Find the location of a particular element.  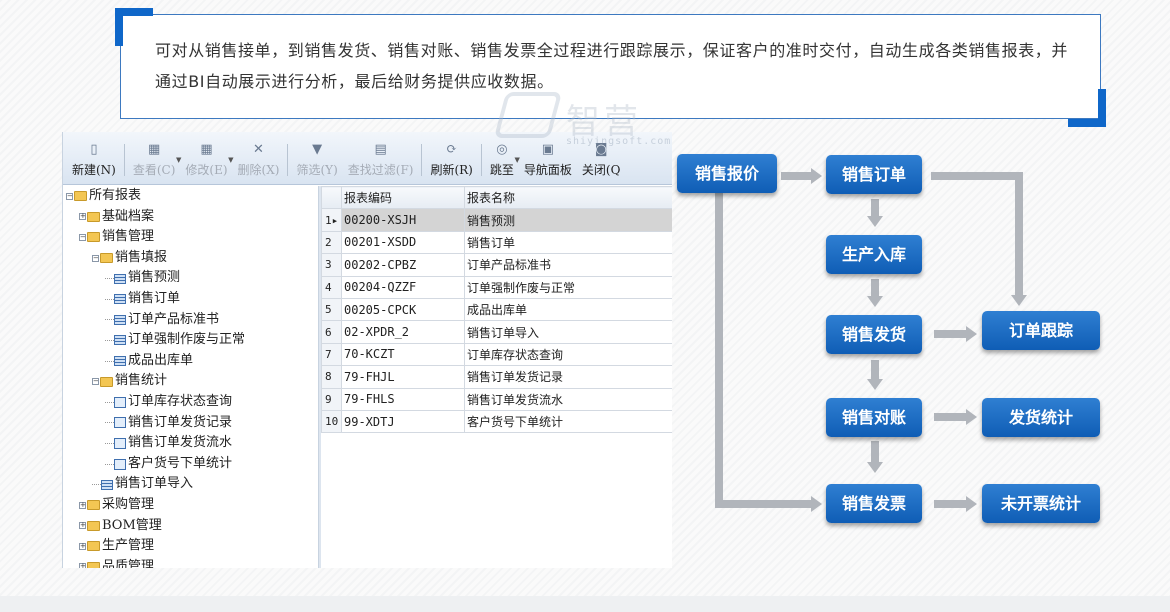

report-code-cell: 00202-CPBZ is located at coordinates (403, 265).